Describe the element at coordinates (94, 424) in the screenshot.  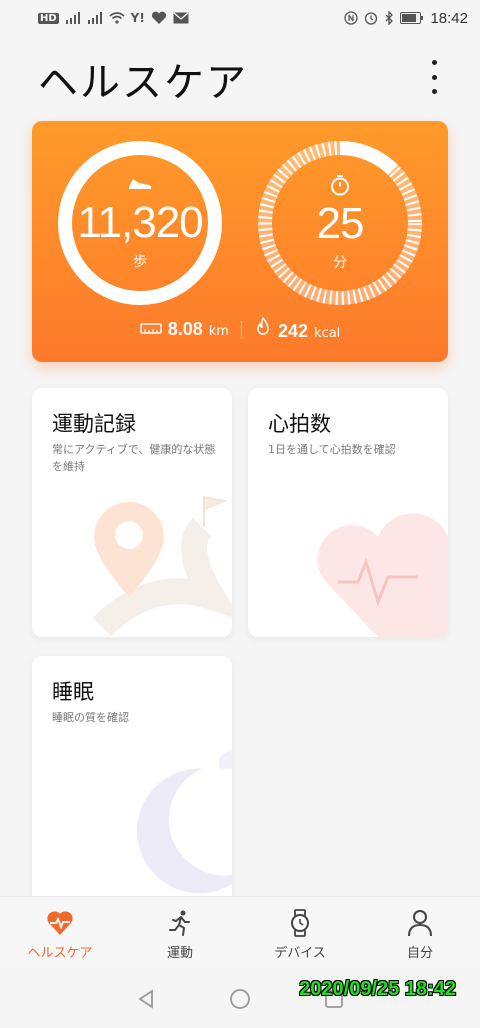
I see `exercise-card-title: 運動記録` at that location.